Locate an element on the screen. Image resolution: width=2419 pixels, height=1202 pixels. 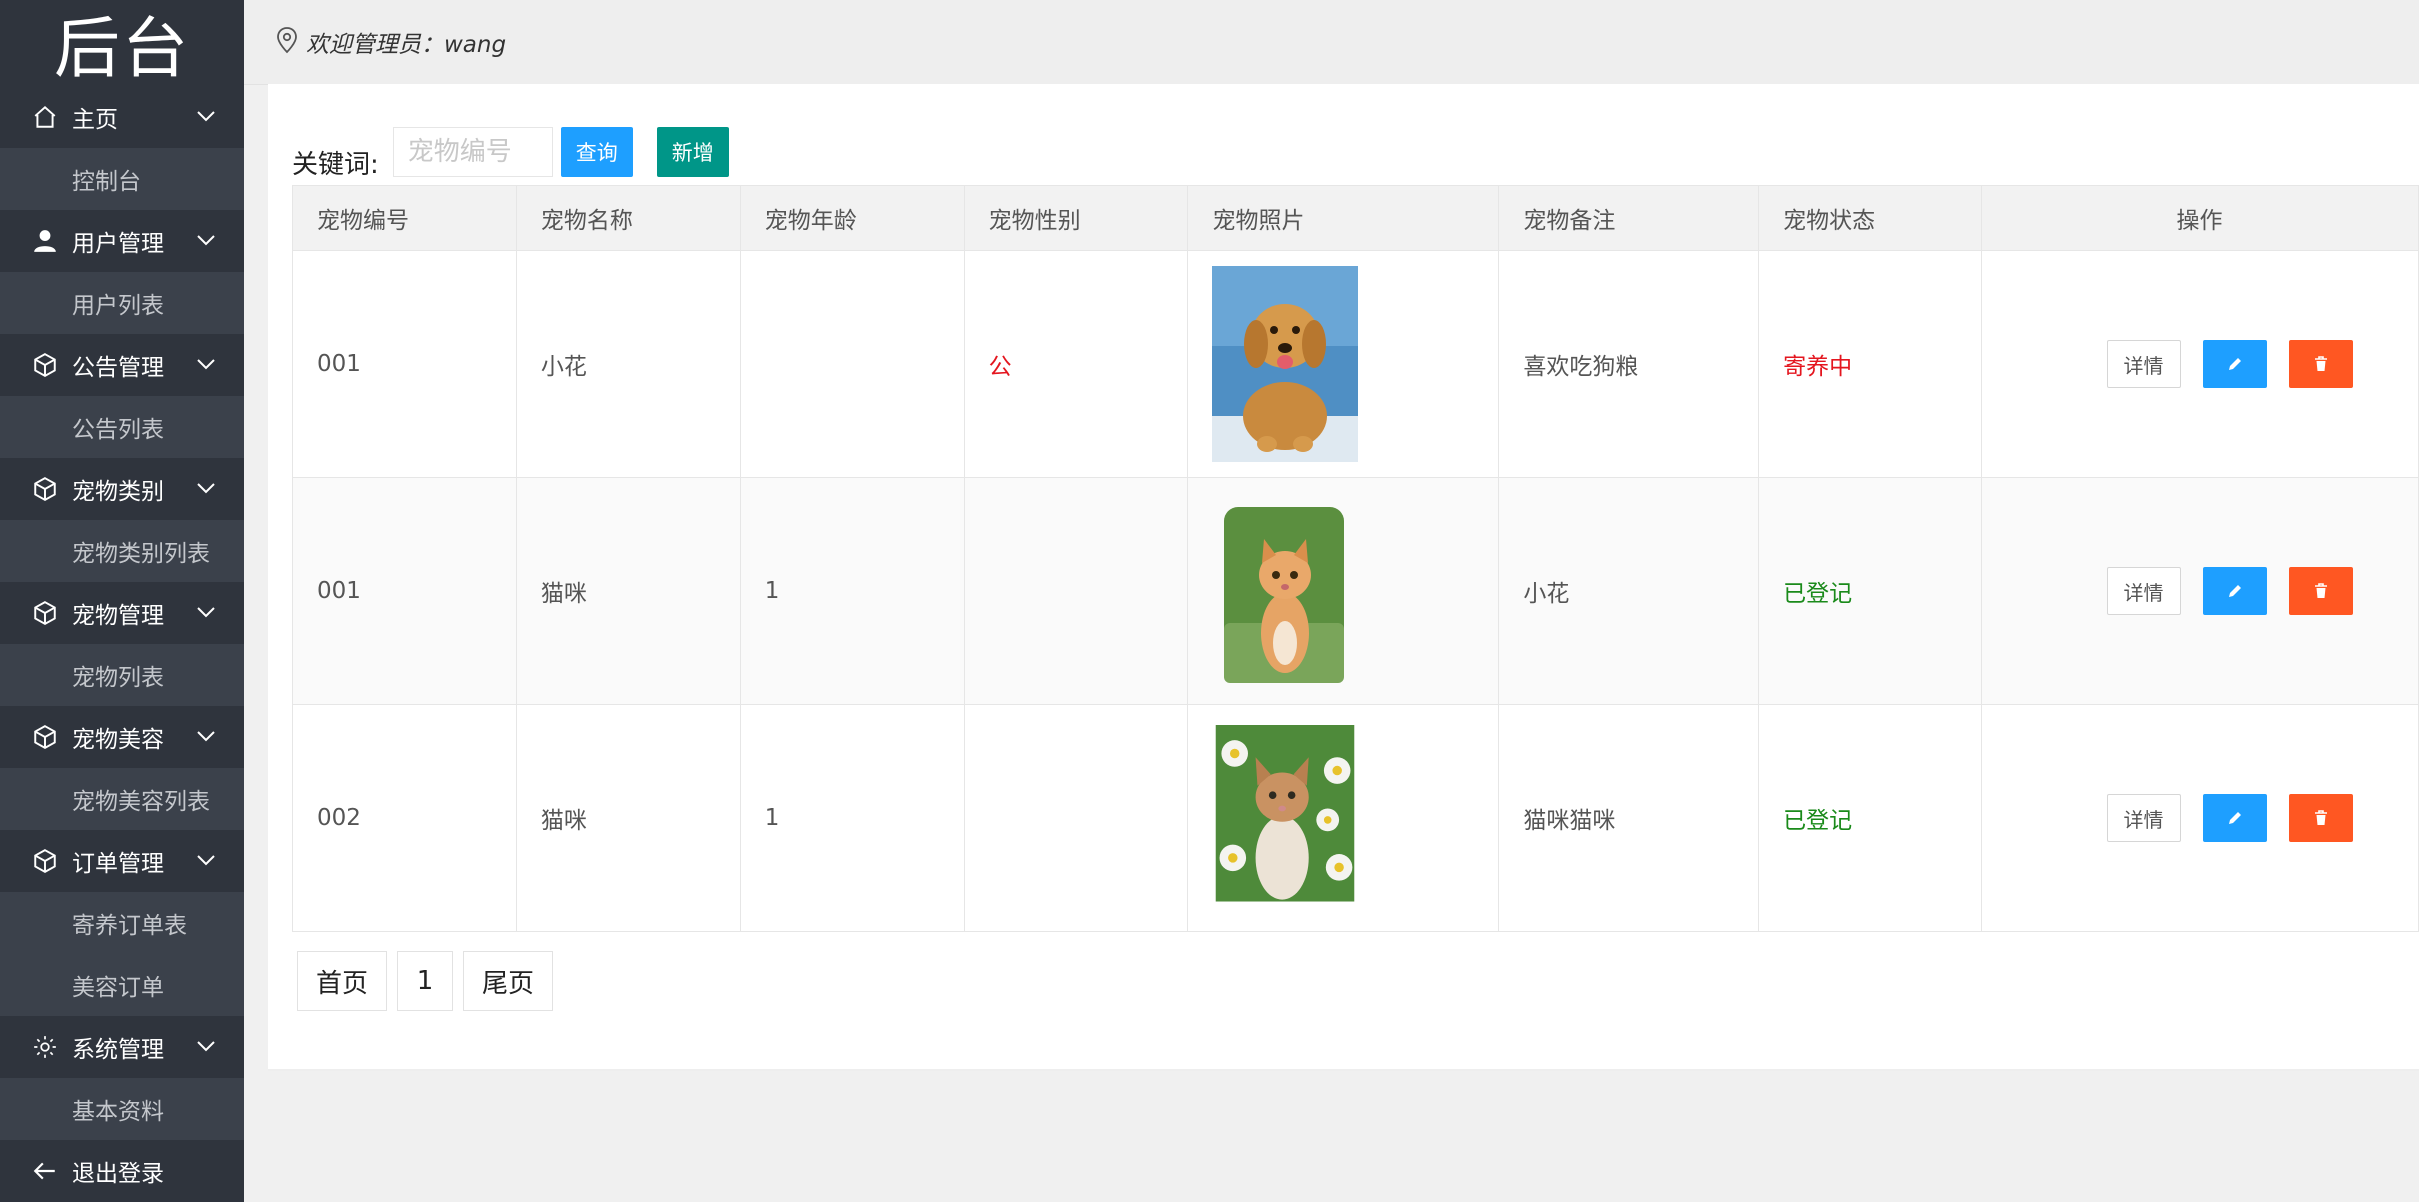
sidebar-item-boarding-orders: 寄养订单表 is located at coordinates (122, 923).